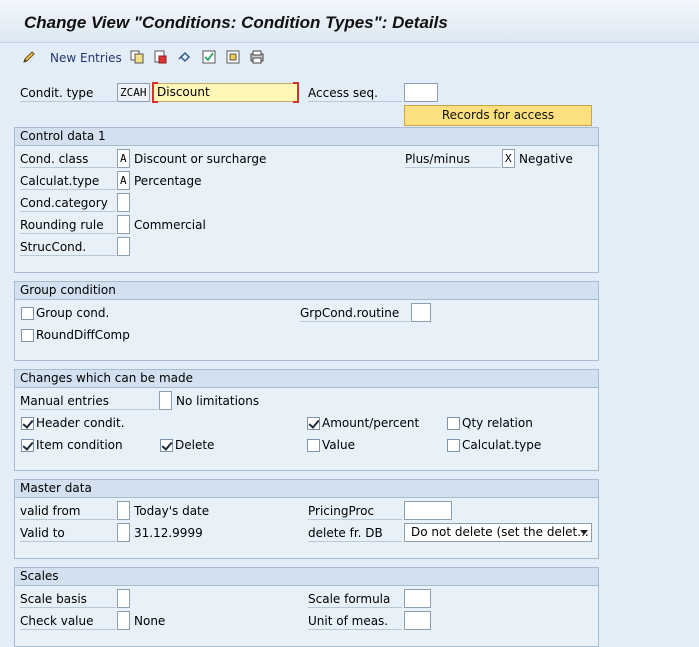 The image size is (699, 647). I want to click on cond-category-label: Cond.category, so click(68, 203).